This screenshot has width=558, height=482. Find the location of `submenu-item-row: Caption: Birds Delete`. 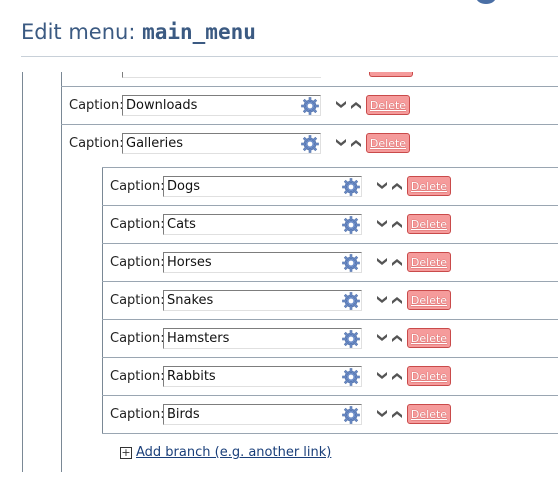

submenu-item-row: Caption: Birds Delete is located at coordinates (277, 414).